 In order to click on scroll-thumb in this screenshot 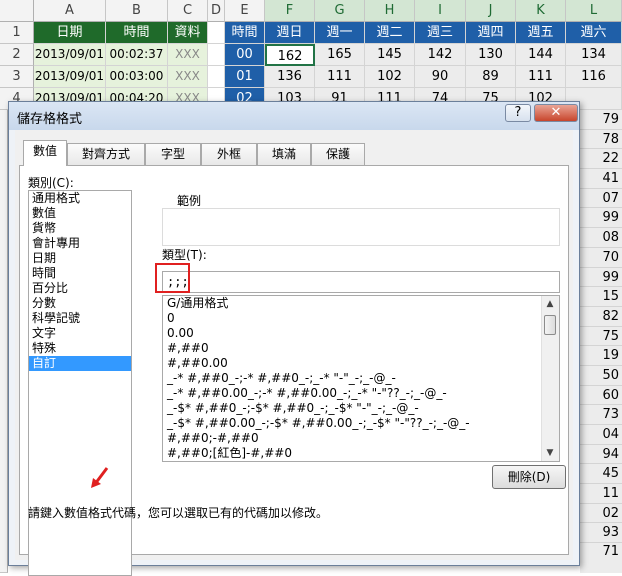, I will do `click(550, 325)`.